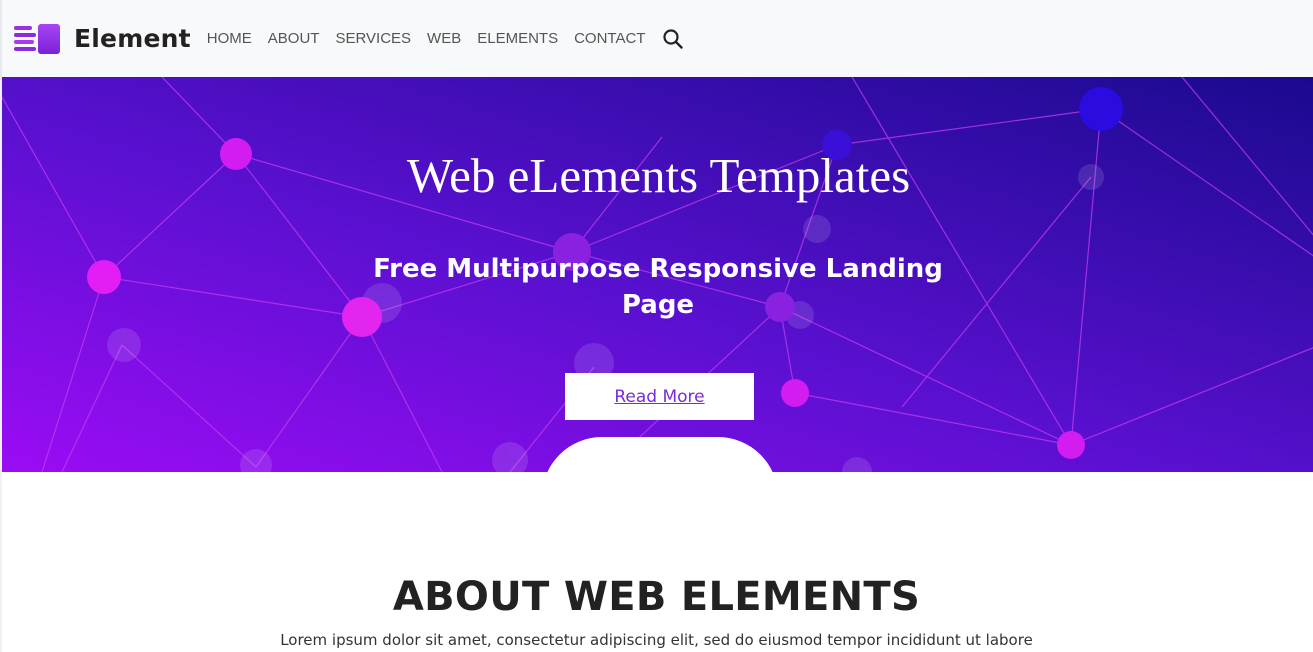 The image size is (1313, 652). I want to click on nav-web: WEB, so click(444, 38).